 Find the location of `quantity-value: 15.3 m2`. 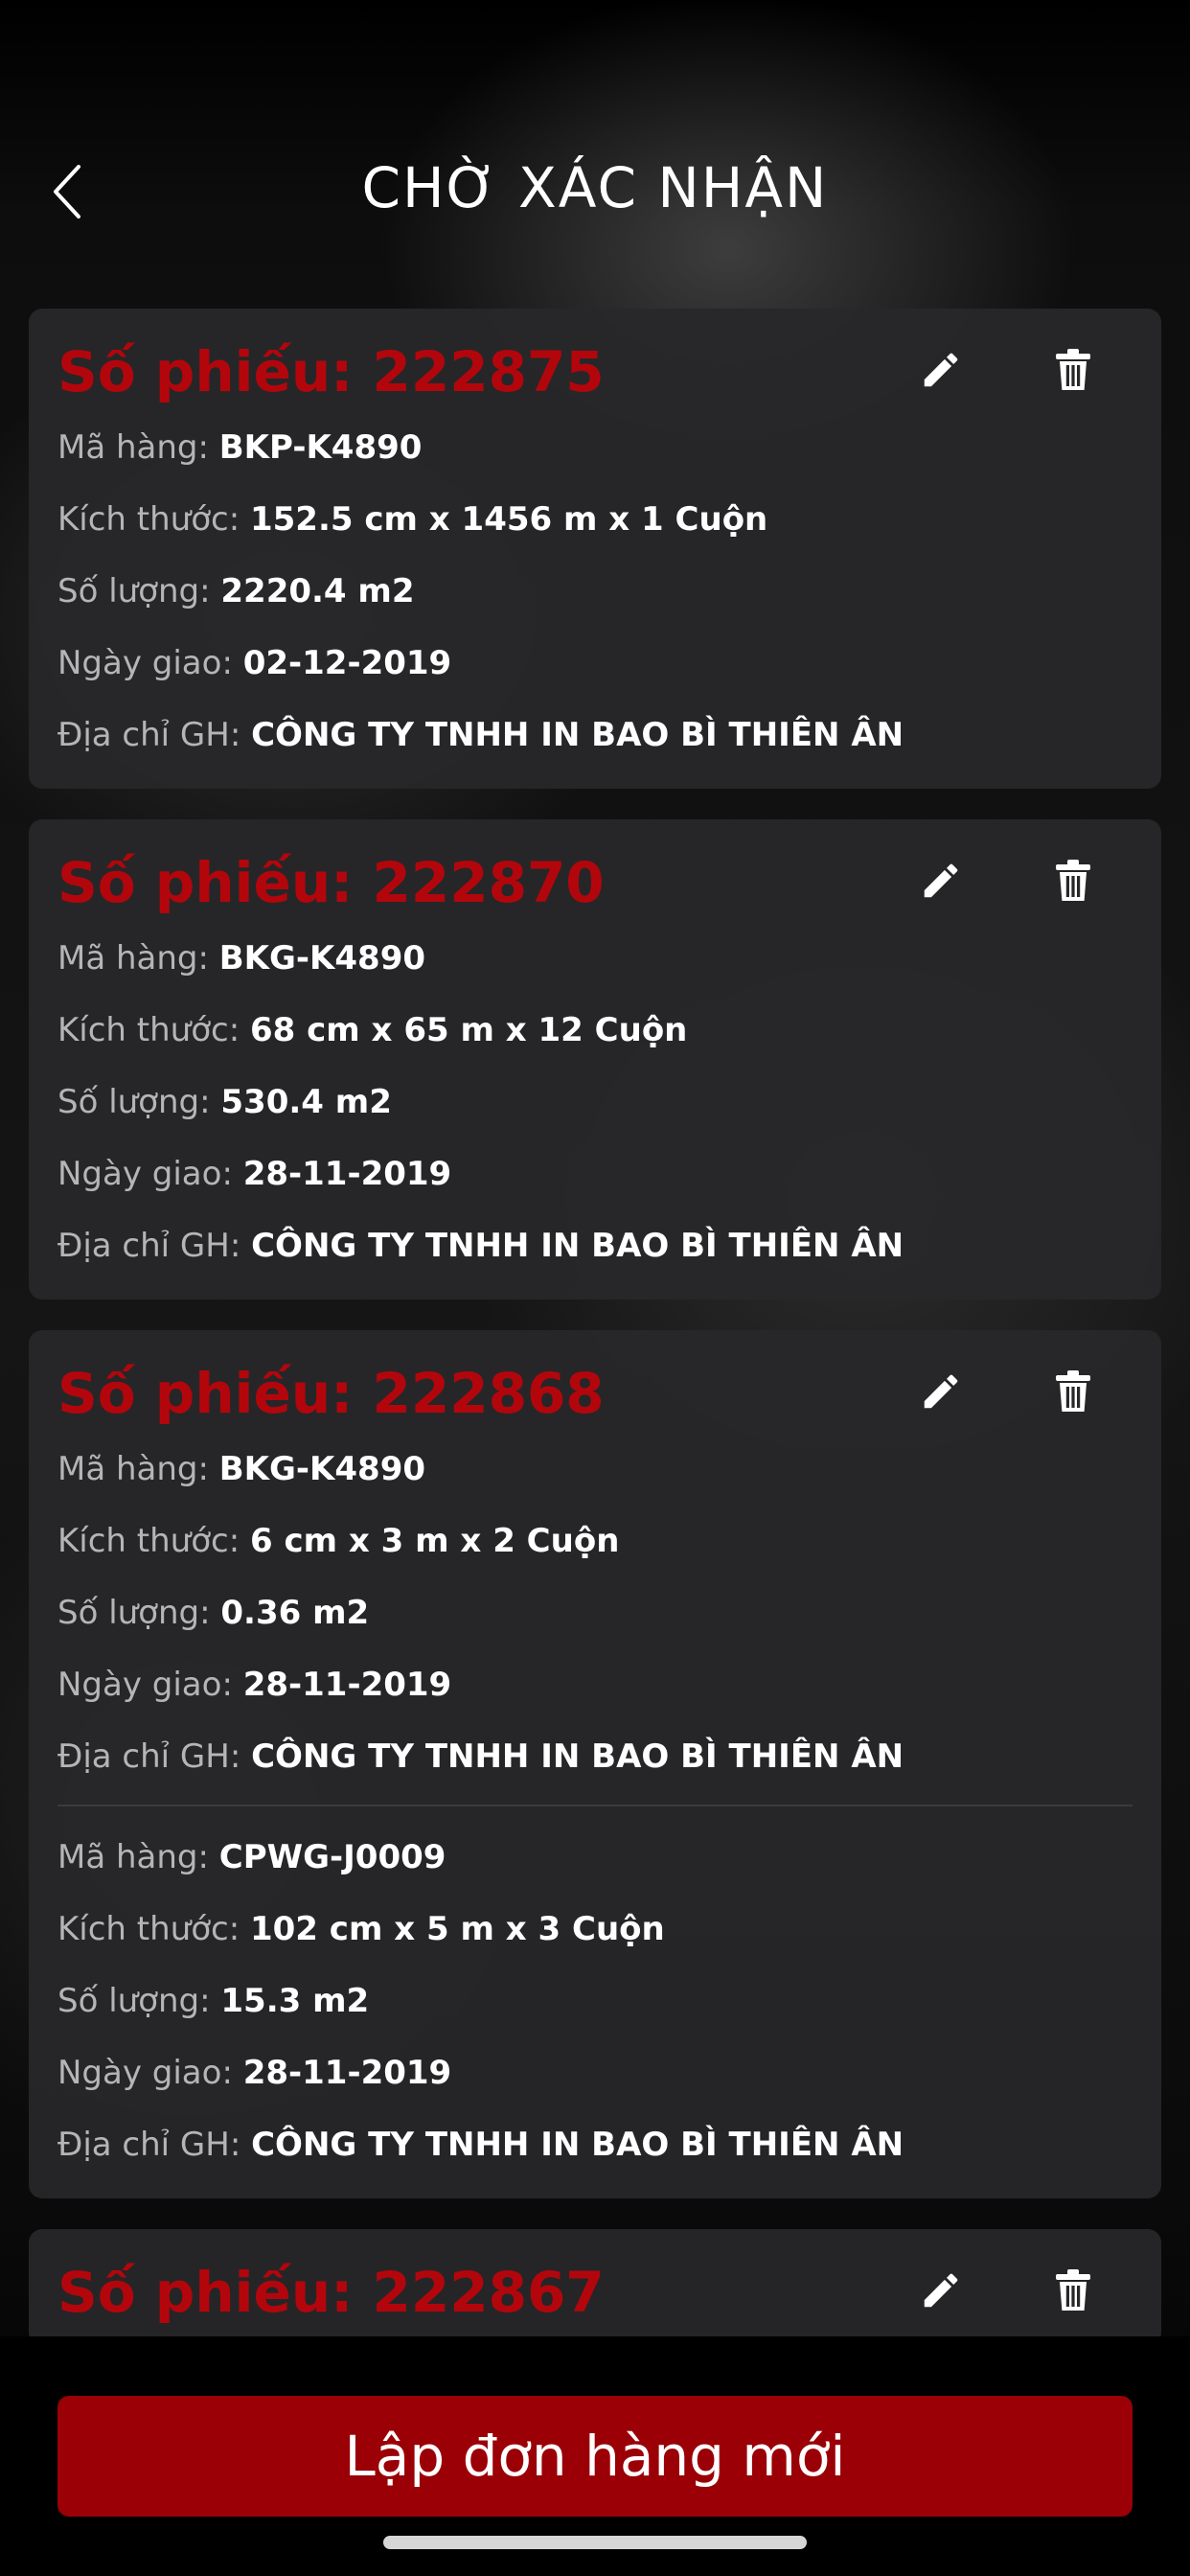

quantity-value: 15.3 m2 is located at coordinates (295, 2001).